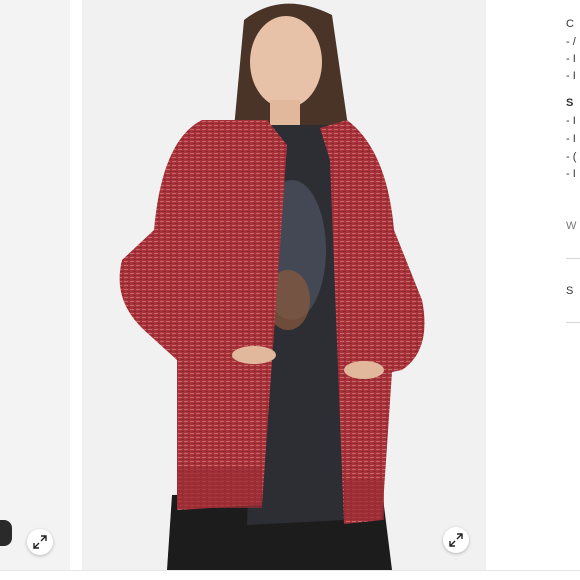  Describe the element at coordinates (6, 533) in the screenshot. I see `shoe-fragment` at that location.